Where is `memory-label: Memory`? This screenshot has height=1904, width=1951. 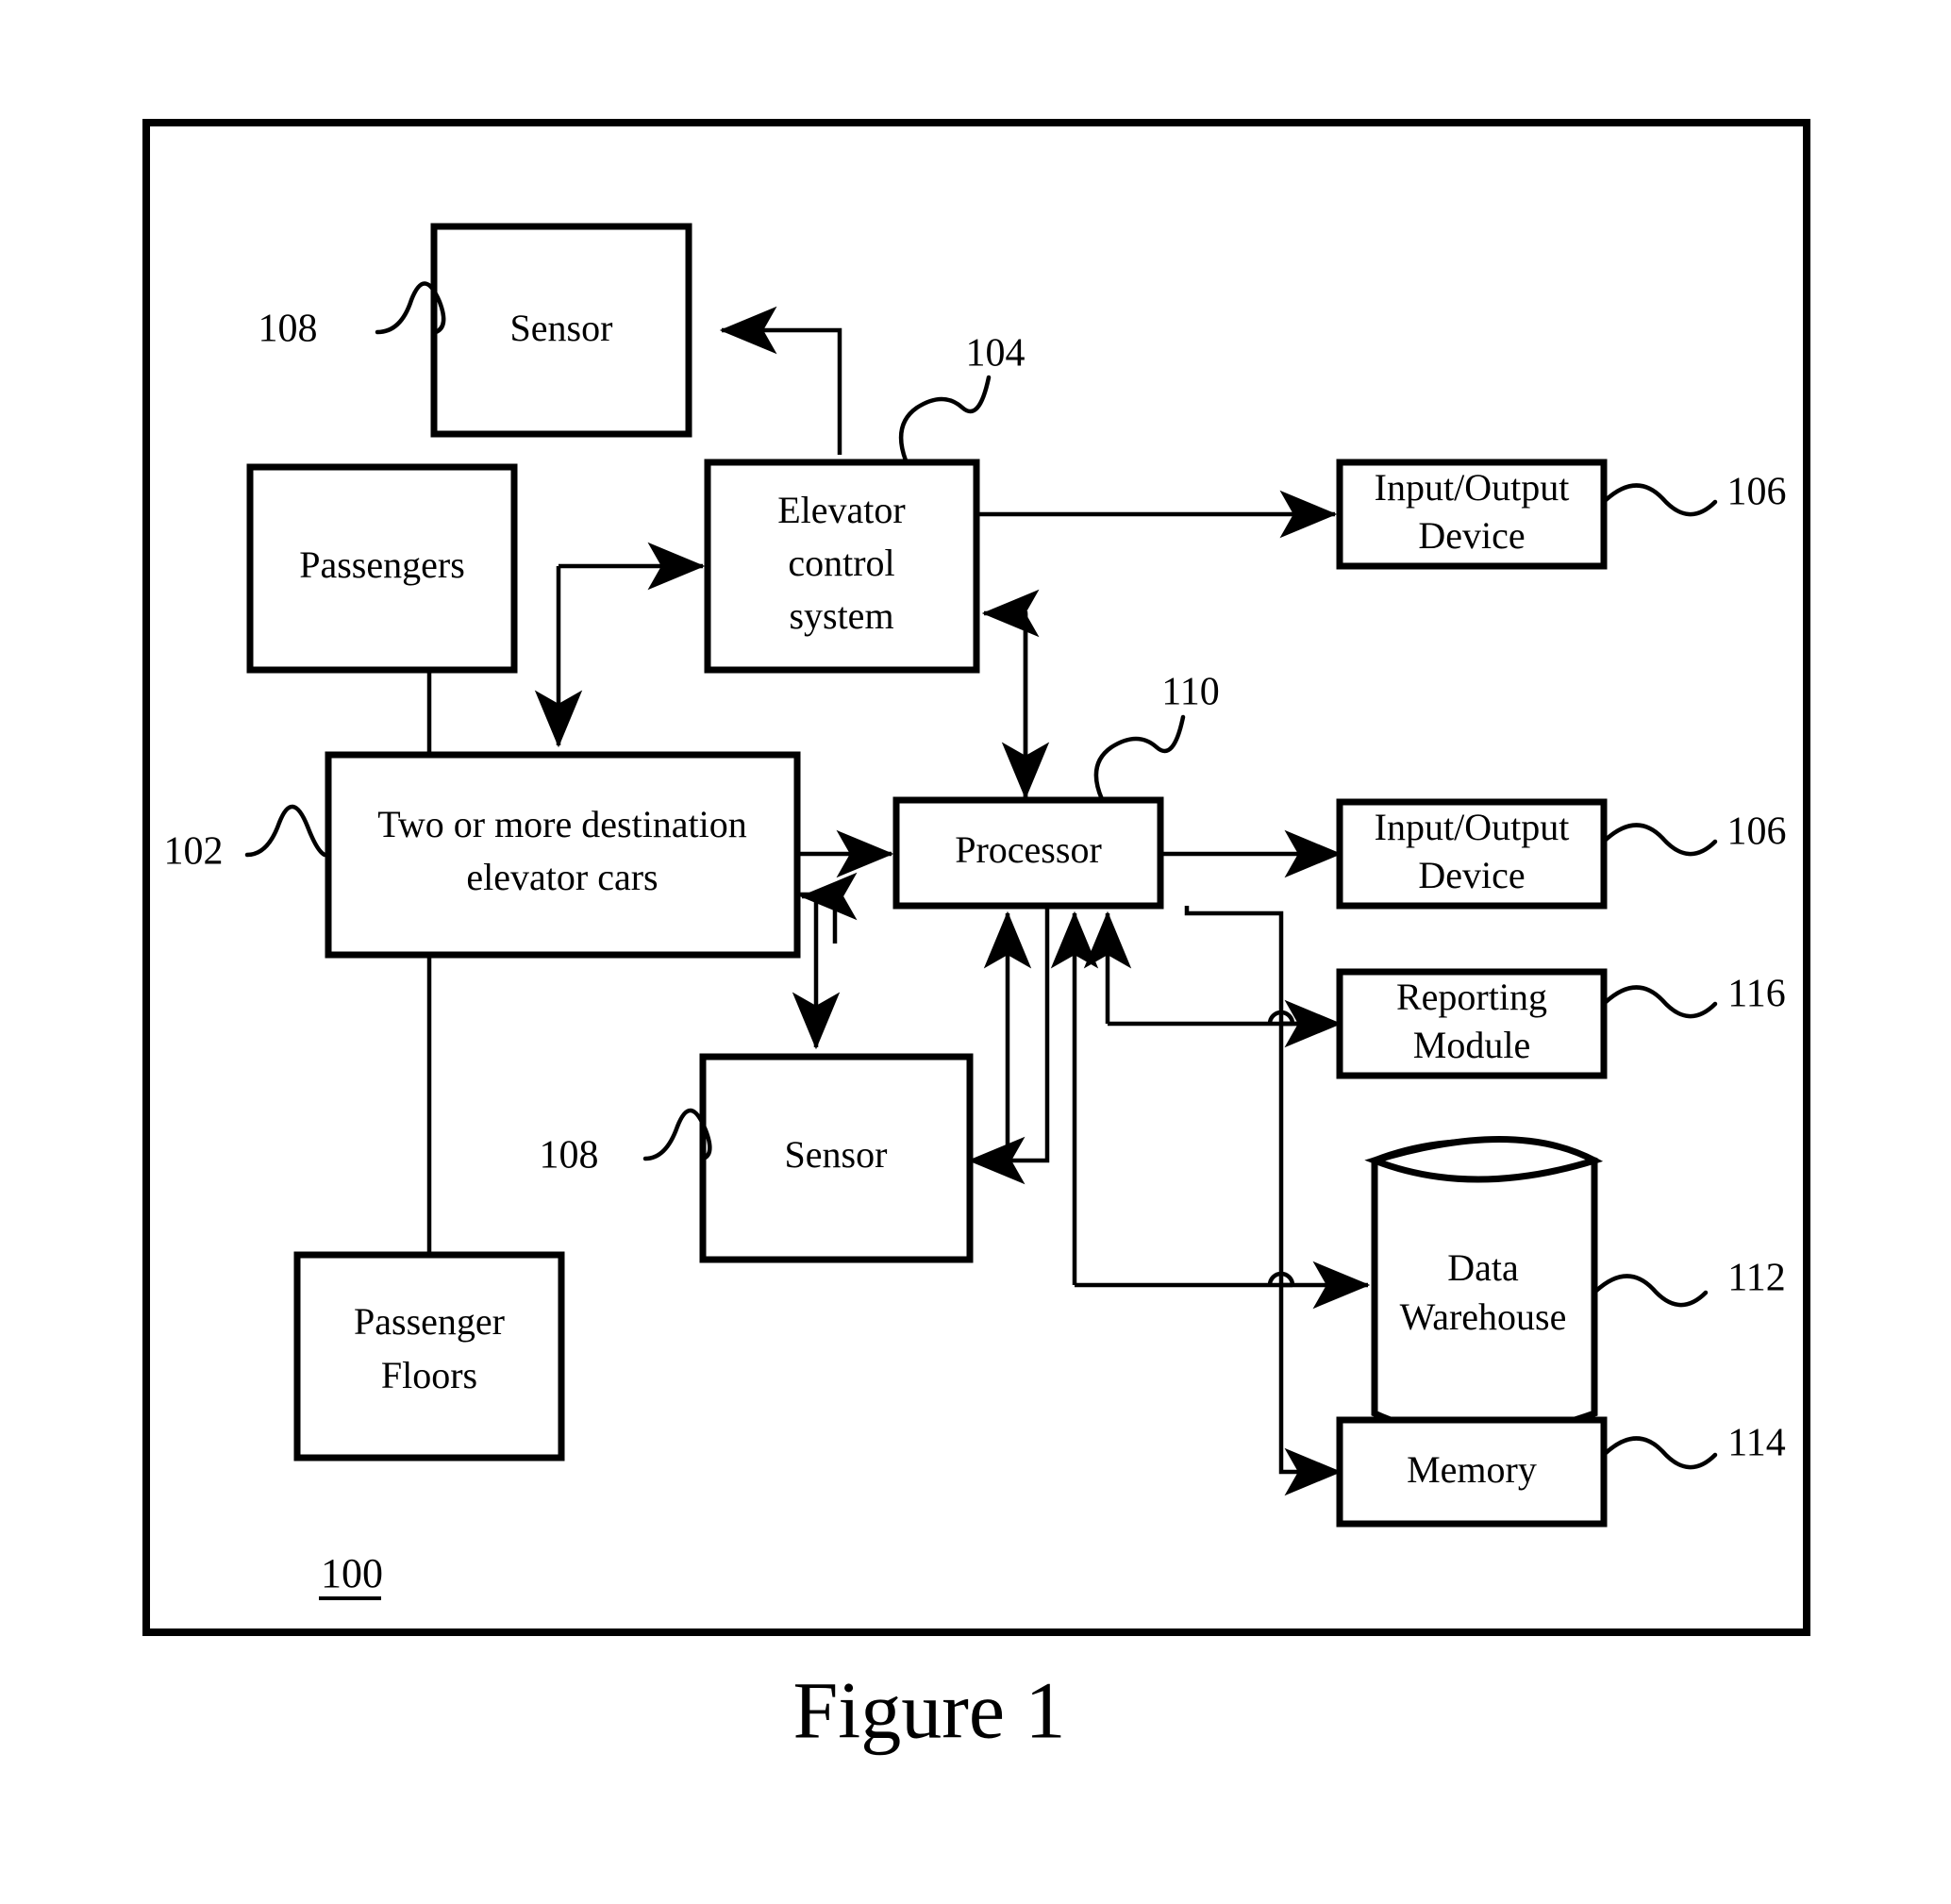
memory-label: Memory is located at coordinates (1472, 1469).